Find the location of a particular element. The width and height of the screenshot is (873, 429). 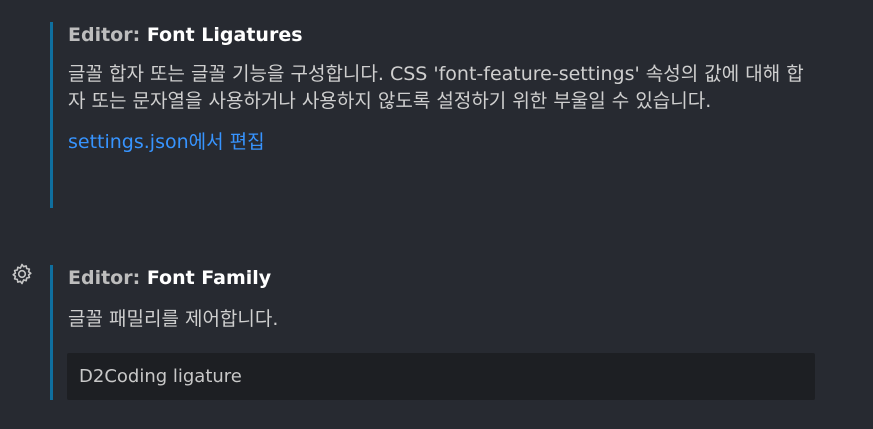

setting-description: 글꼴 패밀리를 제어합니다. is located at coordinates (173, 319).